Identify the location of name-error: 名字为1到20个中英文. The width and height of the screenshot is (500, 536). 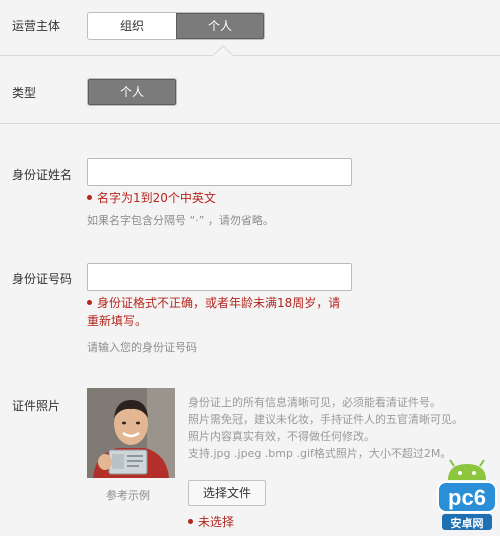
(151, 198).